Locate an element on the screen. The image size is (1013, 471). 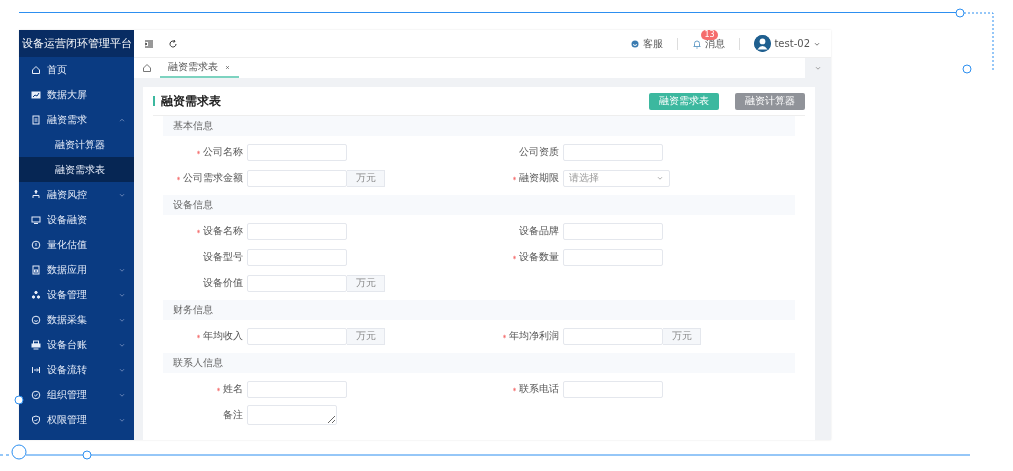
service-link: 客服 is located at coordinates (653, 43).